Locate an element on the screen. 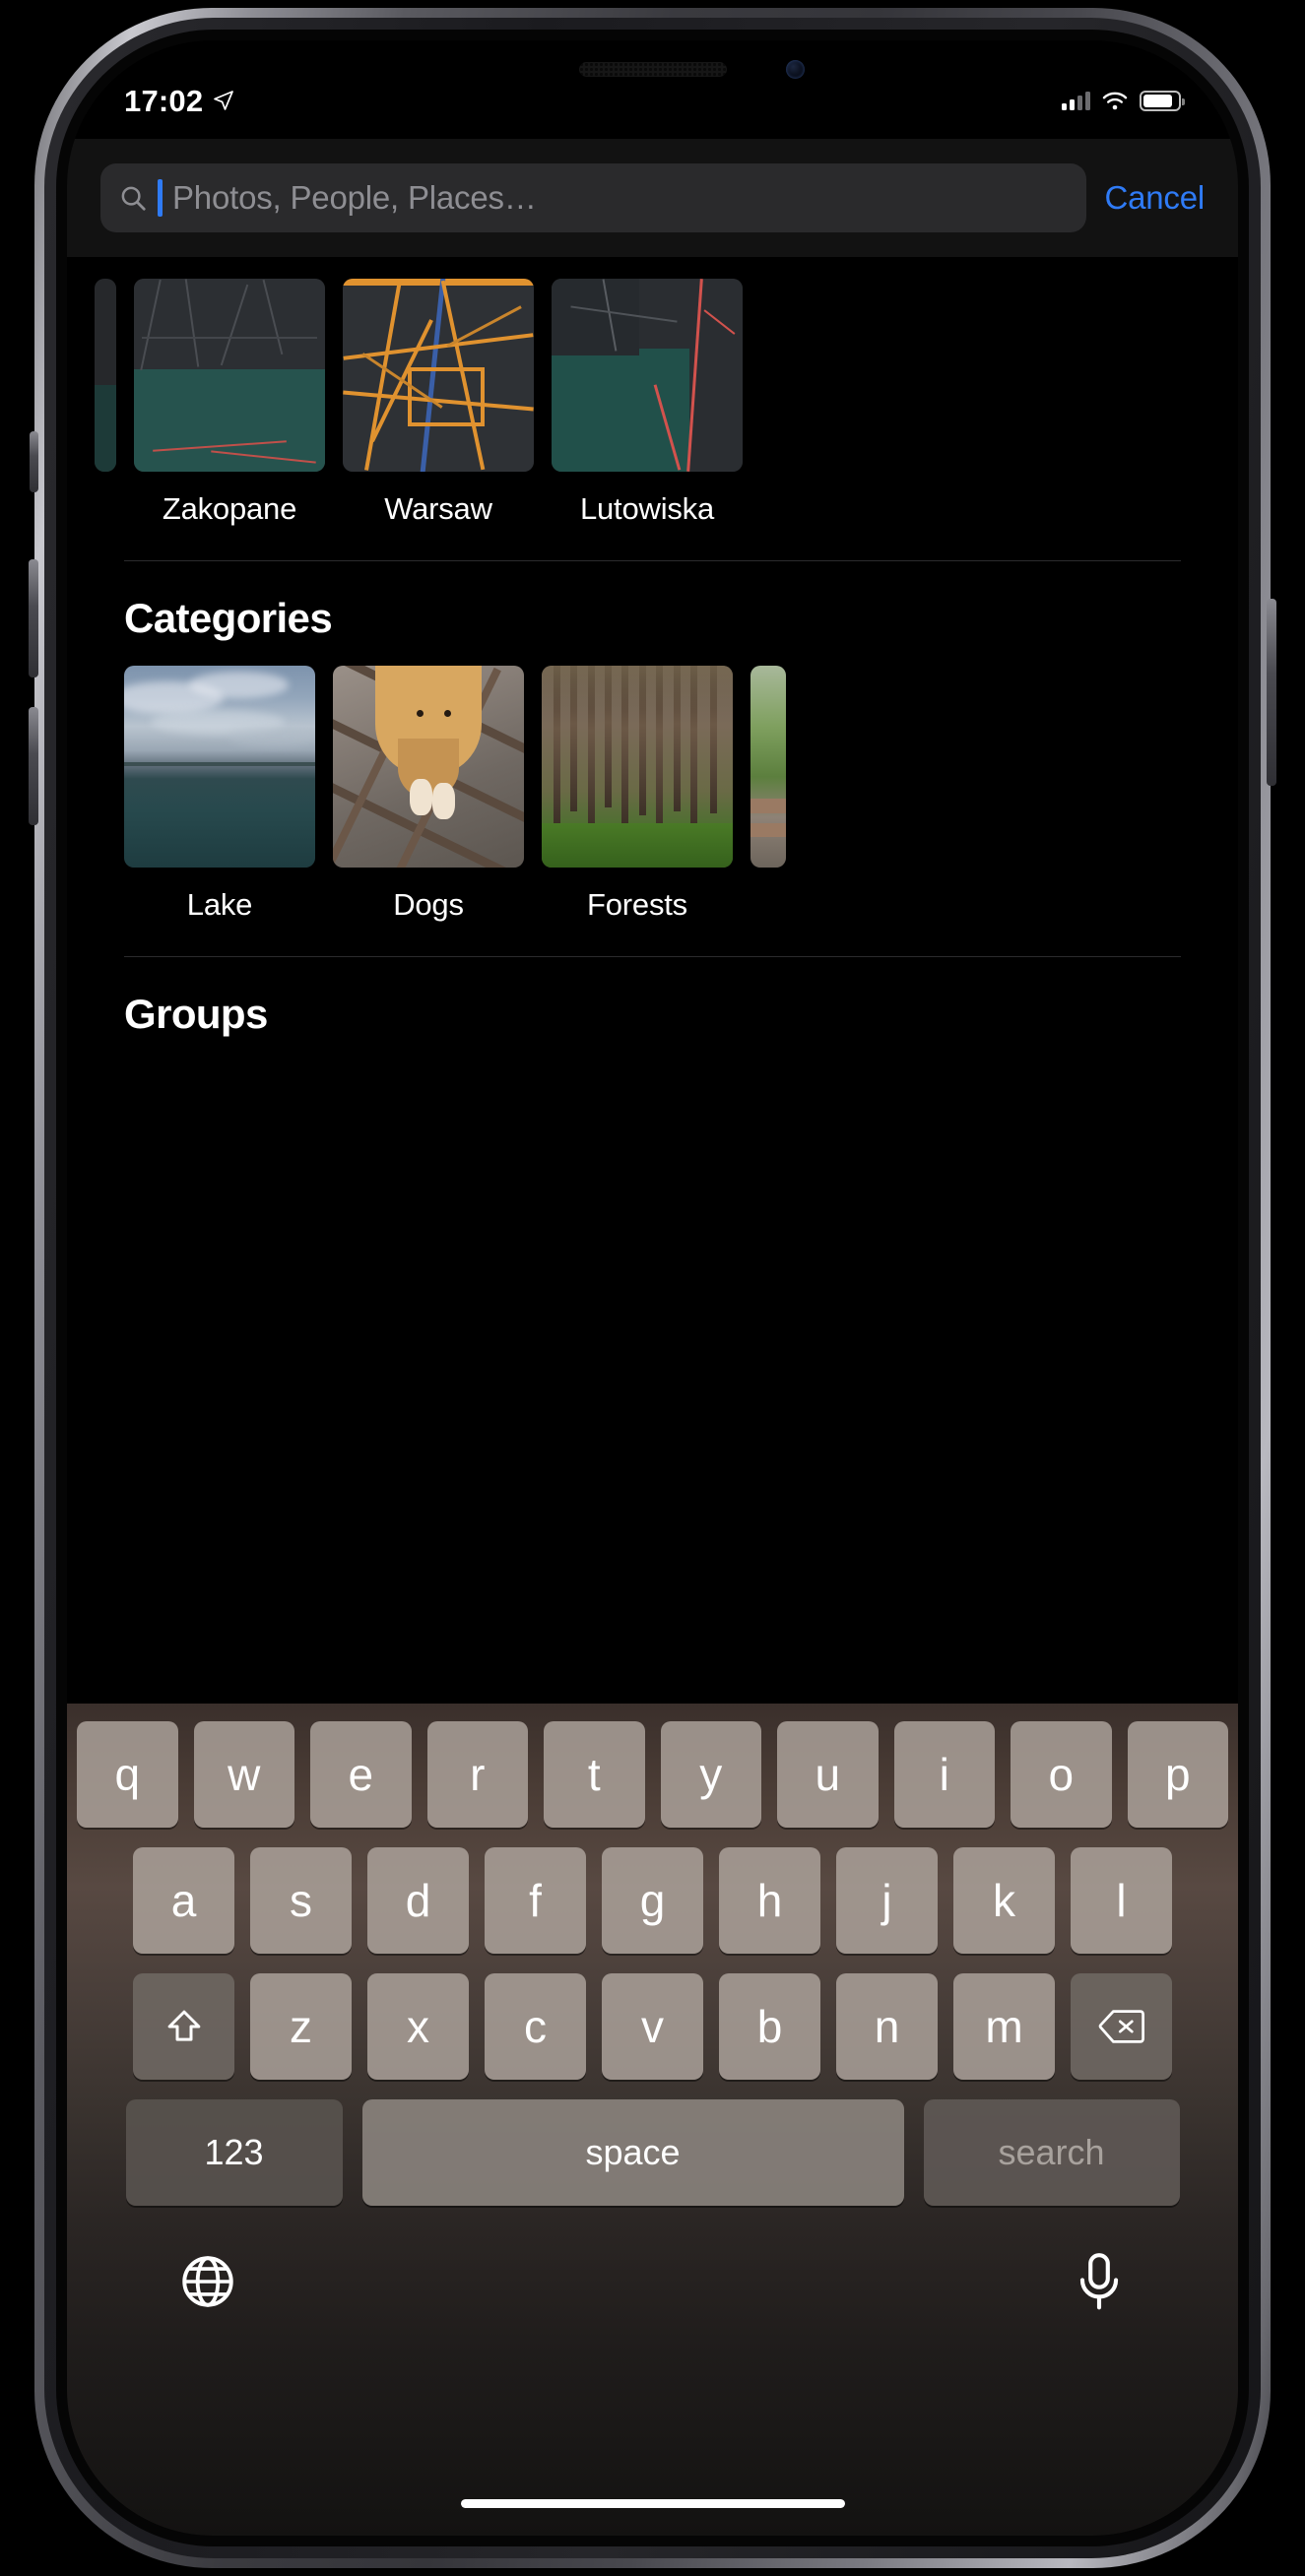 The width and height of the screenshot is (1305, 2576). key-i: i is located at coordinates (944, 1774).